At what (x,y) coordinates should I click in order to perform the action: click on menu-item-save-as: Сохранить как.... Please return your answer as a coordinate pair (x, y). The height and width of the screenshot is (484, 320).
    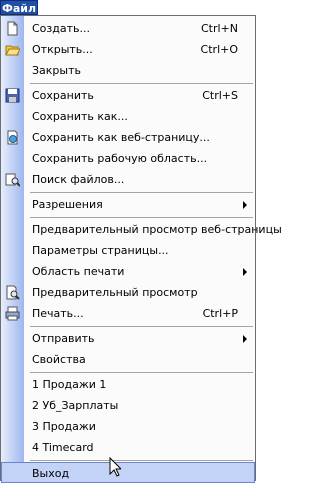
    Looking at the image, I should click on (128, 116).